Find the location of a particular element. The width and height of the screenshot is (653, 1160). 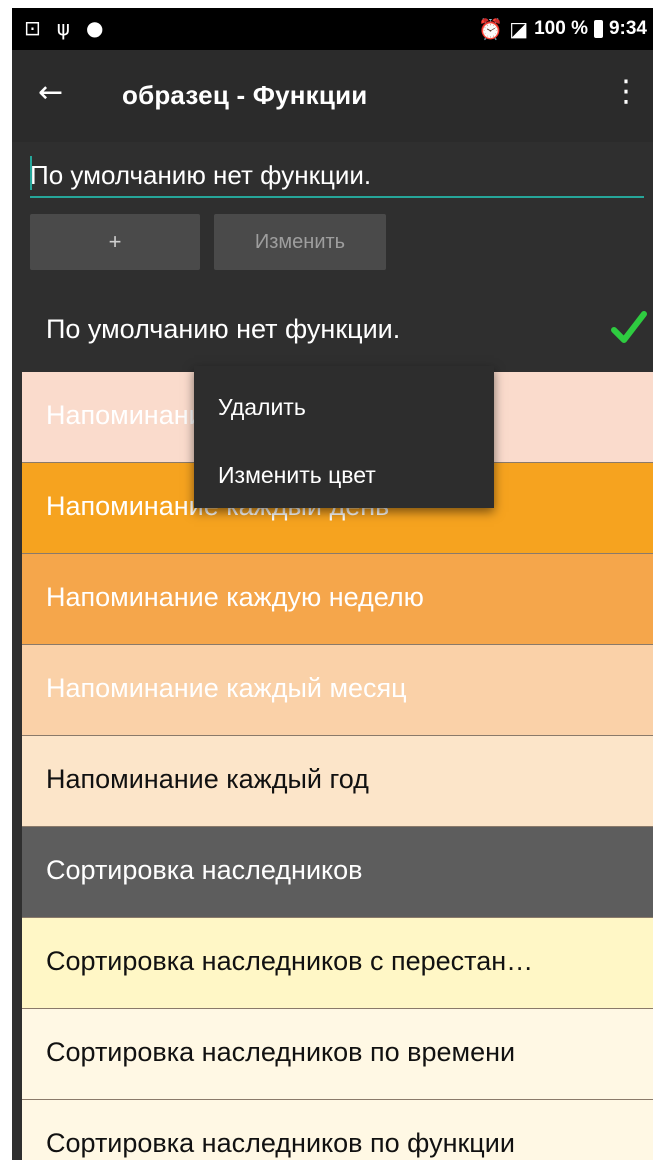

no-signal-icon: ◪ is located at coordinates (519, 29).